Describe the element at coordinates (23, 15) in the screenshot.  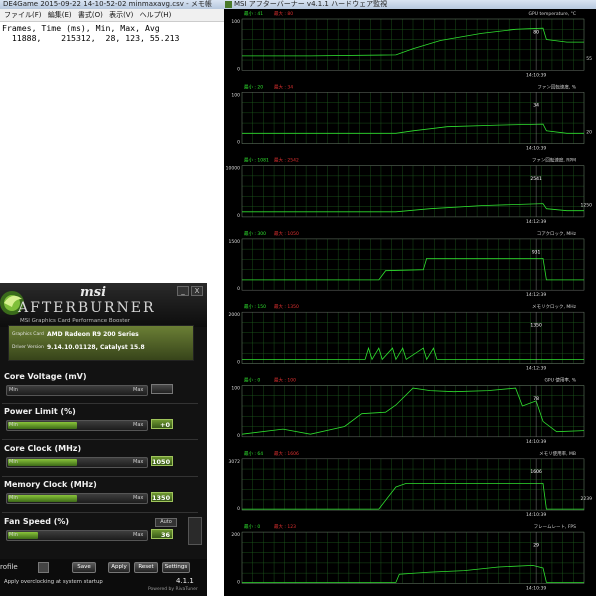
I see `menu-file: ファイル(F)` at that location.